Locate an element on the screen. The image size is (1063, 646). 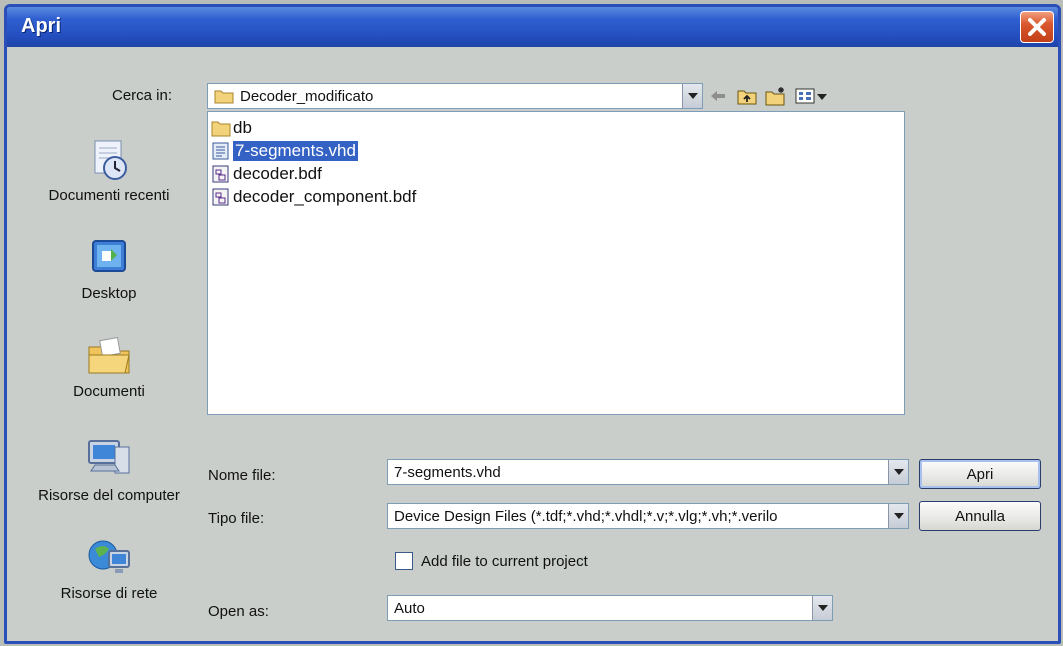
back-arrow-icon is located at coordinates (718, 96).